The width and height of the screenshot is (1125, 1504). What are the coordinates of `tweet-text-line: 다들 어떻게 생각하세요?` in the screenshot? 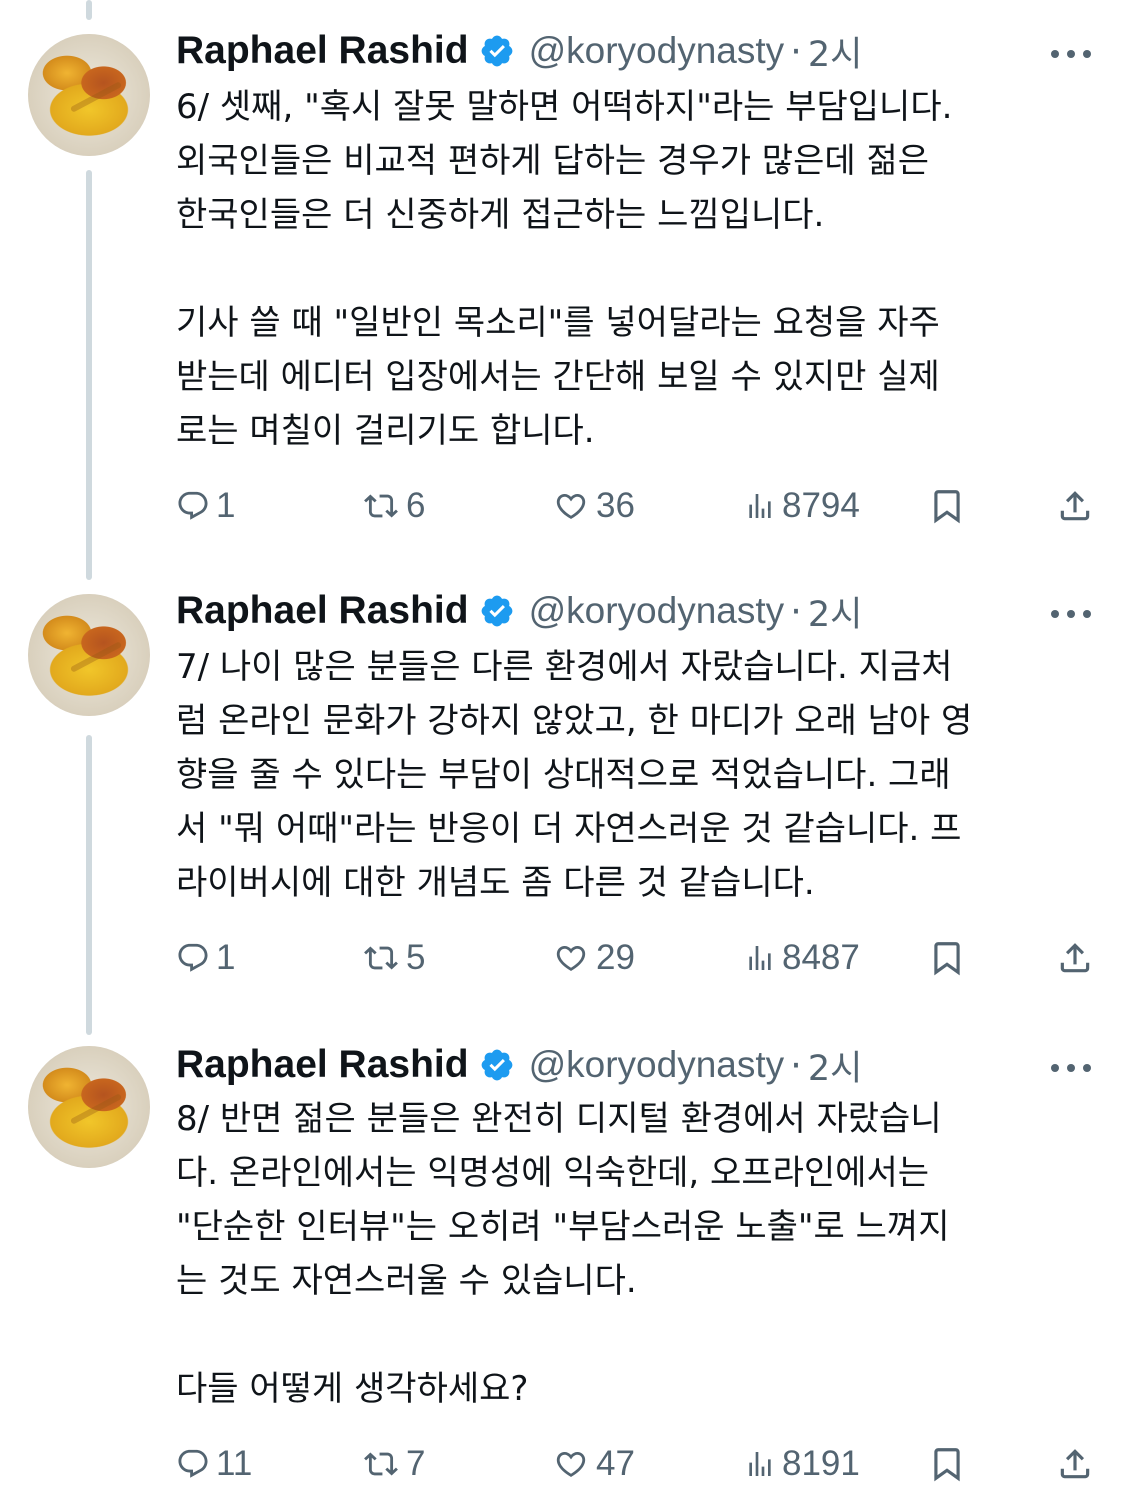 It's located at (352, 1389).